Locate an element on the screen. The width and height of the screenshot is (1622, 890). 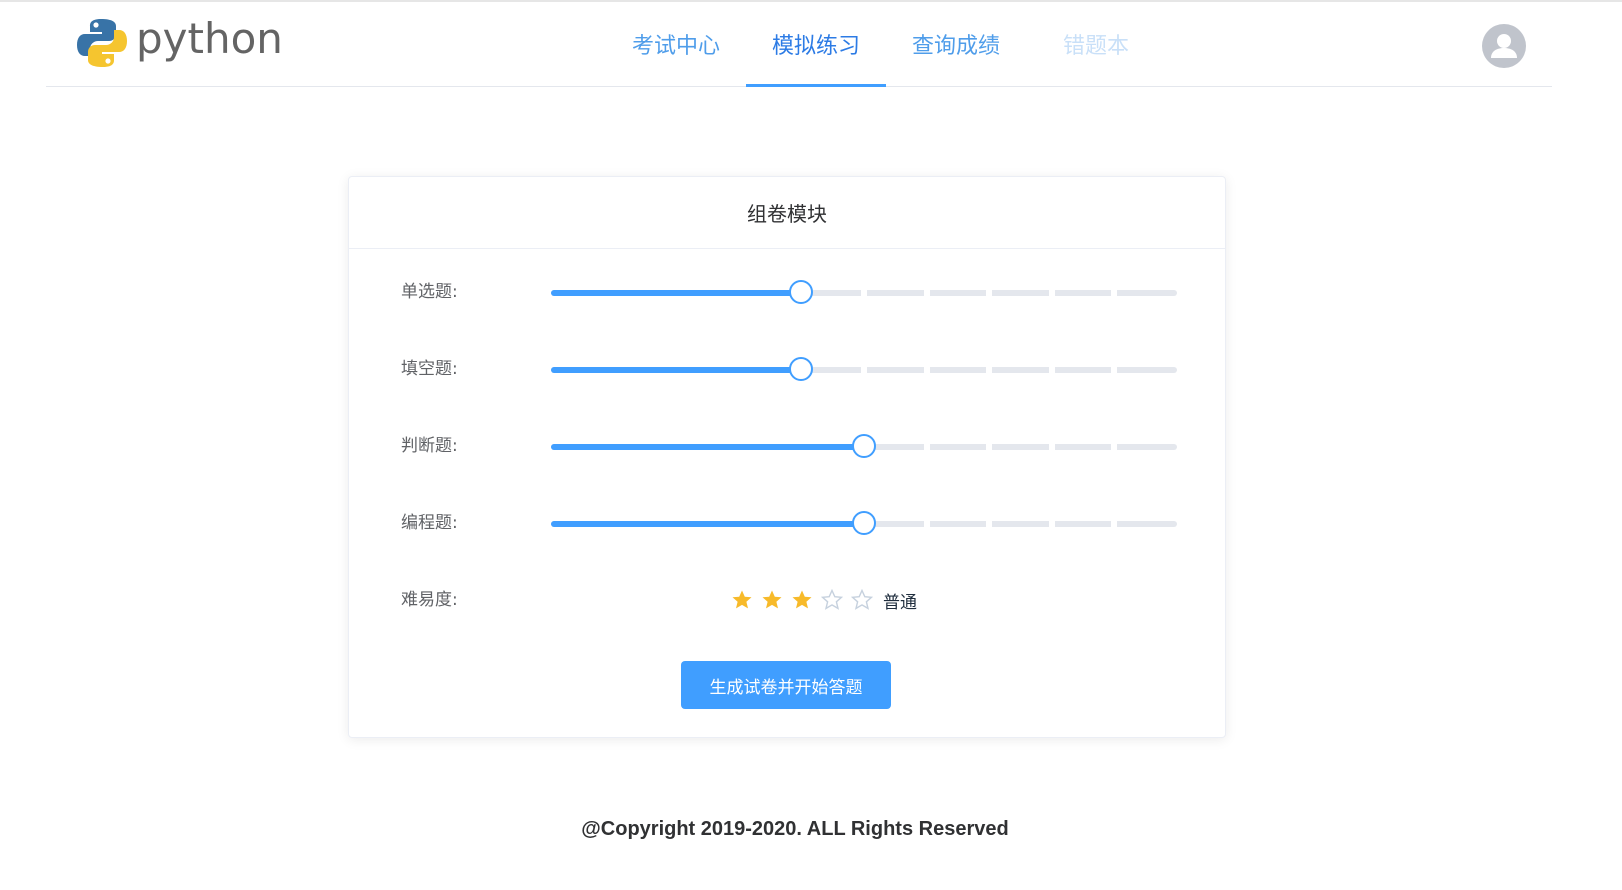
form-row-difficulty: 难易度: 普通 is located at coordinates (791, 600).